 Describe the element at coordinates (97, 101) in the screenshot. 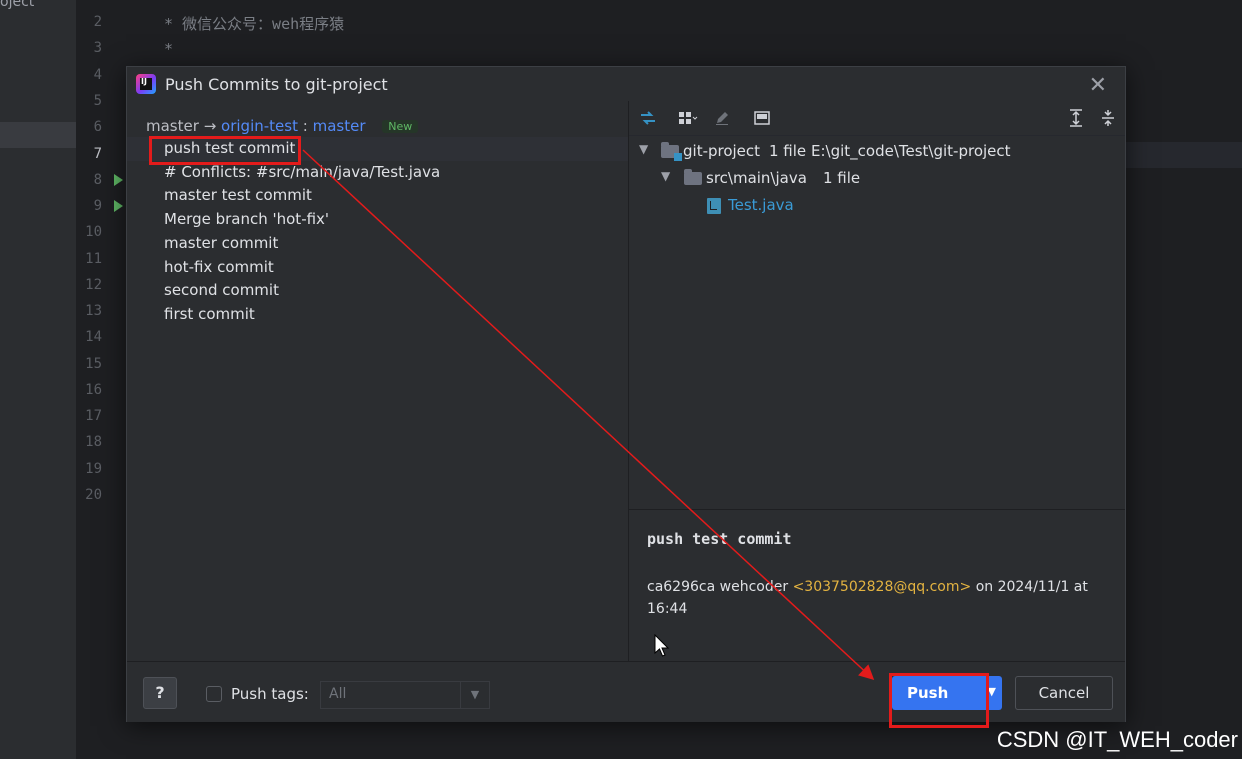

I see `line-number: 5` at that location.